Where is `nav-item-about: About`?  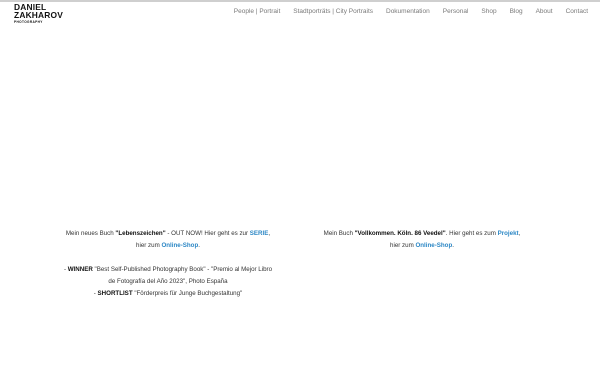 nav-item-about: About is located at coordinates (544, 11).